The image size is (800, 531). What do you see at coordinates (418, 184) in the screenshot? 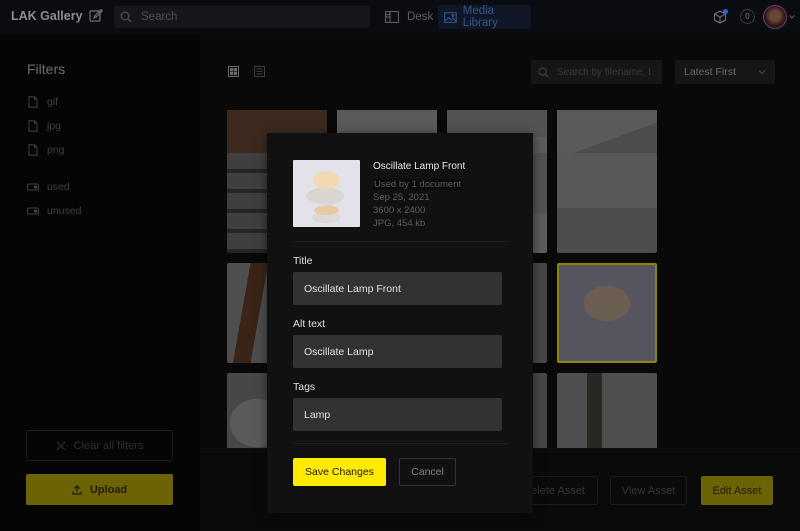
I see `asset-usage: Used by 1 document` at bounding box center [418, 184].